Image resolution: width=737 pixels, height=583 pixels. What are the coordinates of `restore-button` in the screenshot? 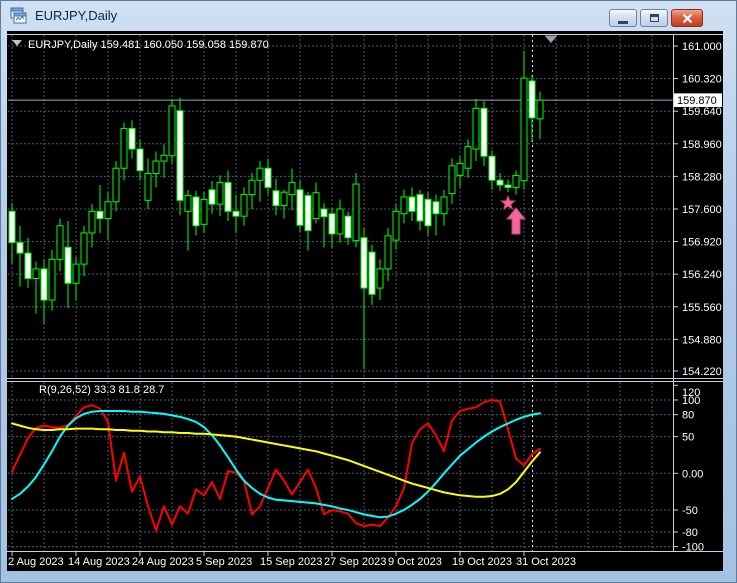 It's located at (654, 18).